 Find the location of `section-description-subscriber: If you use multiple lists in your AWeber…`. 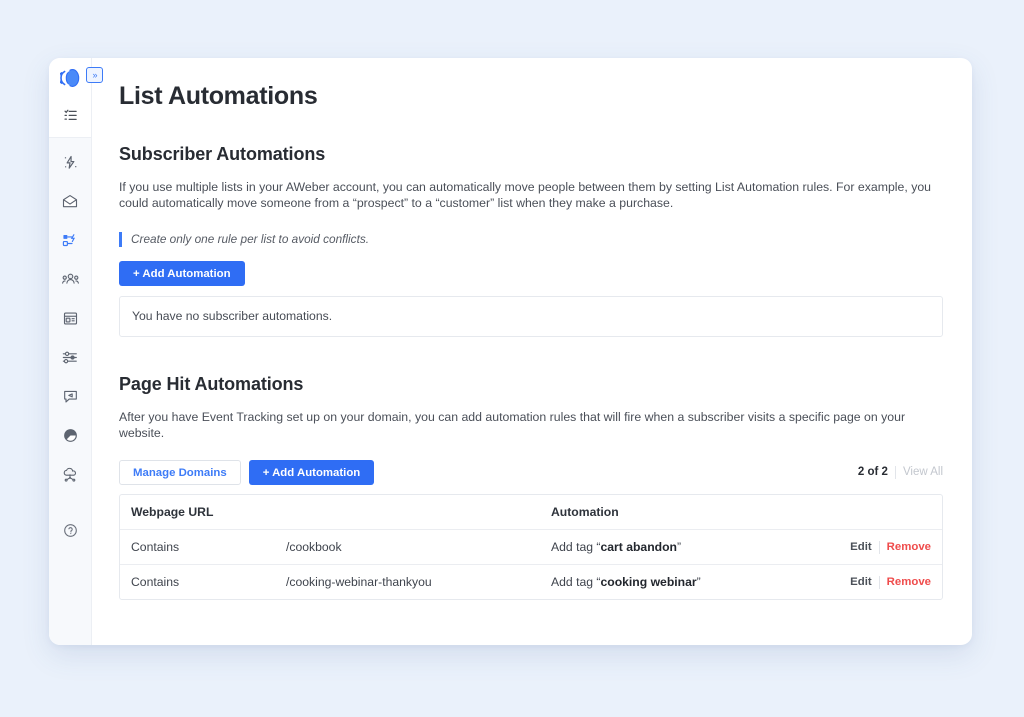

section-description-subscriber: If you use multiple lists in your AWeber… is located at coordinates (525, 195).